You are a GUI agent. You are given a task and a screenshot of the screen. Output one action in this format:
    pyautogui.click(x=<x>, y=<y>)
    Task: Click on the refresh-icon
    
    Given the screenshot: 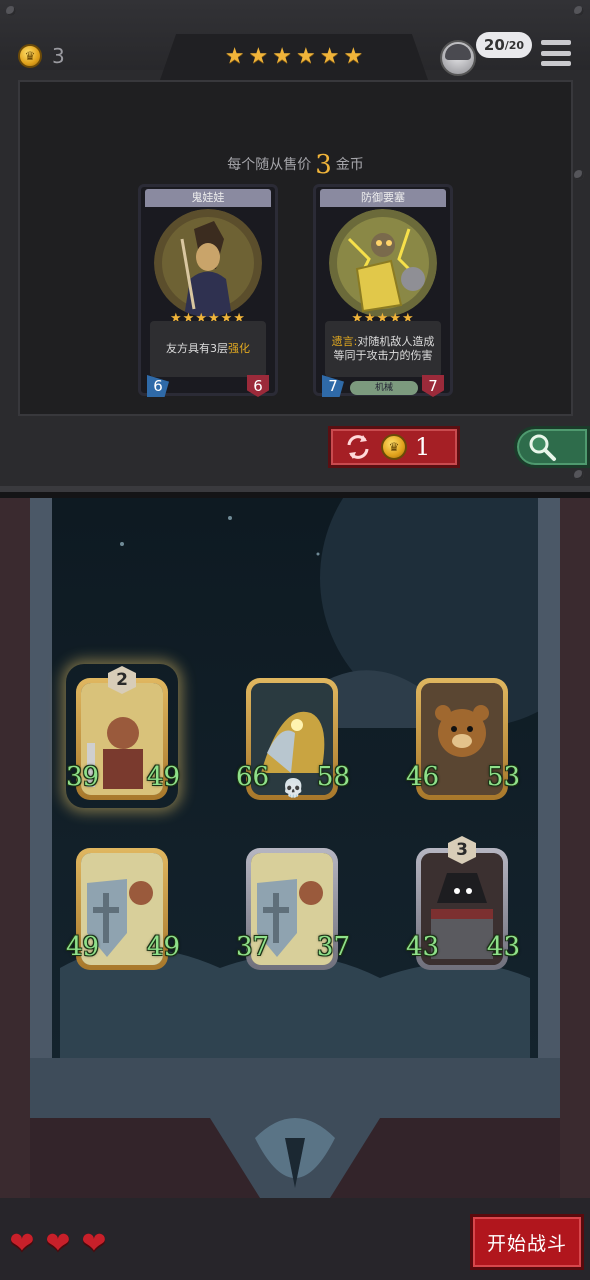 What is the action you would take?
    pyautogui.click(x=358, y=447)
    